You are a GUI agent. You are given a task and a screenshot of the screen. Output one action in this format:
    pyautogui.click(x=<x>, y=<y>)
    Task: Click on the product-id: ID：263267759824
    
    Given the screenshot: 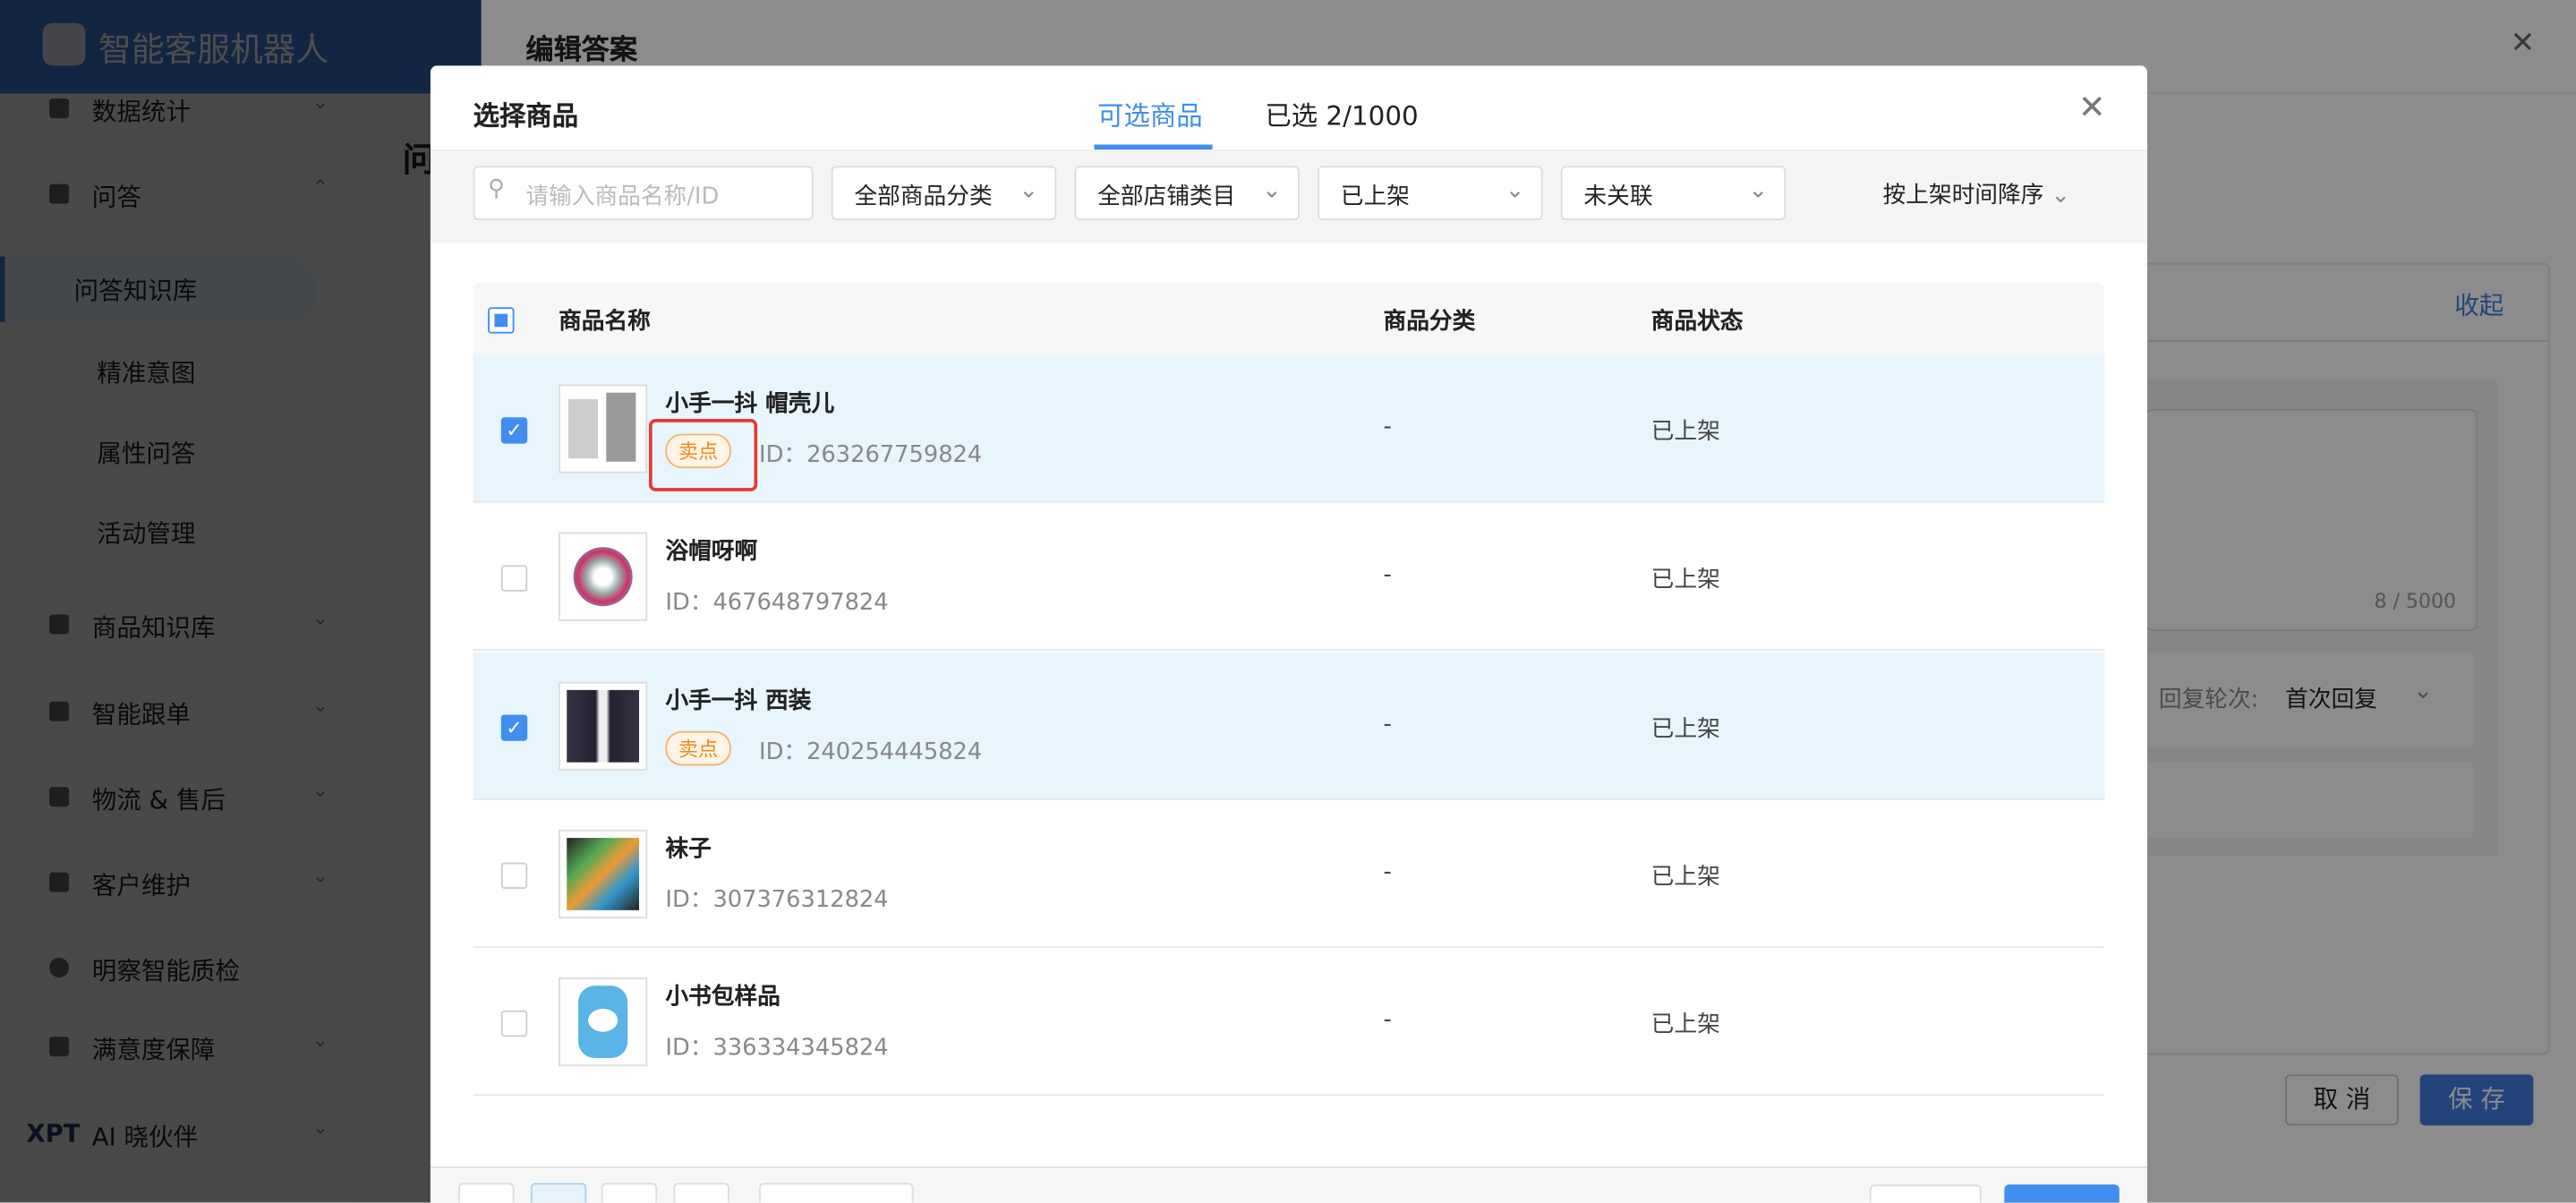 What is the action you would take?
    pyautogui.click(x=871, y=455)
    